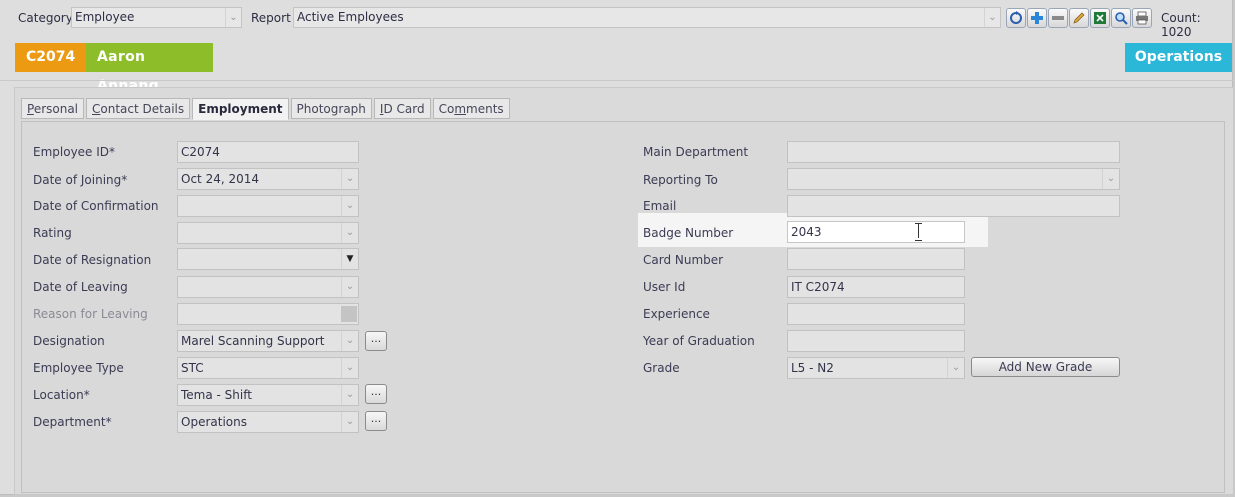 This screenshot has height=497, width=1235. Describe the element at coordinates (953, 152) in the screenshot. I see `main-department-field` at that location.